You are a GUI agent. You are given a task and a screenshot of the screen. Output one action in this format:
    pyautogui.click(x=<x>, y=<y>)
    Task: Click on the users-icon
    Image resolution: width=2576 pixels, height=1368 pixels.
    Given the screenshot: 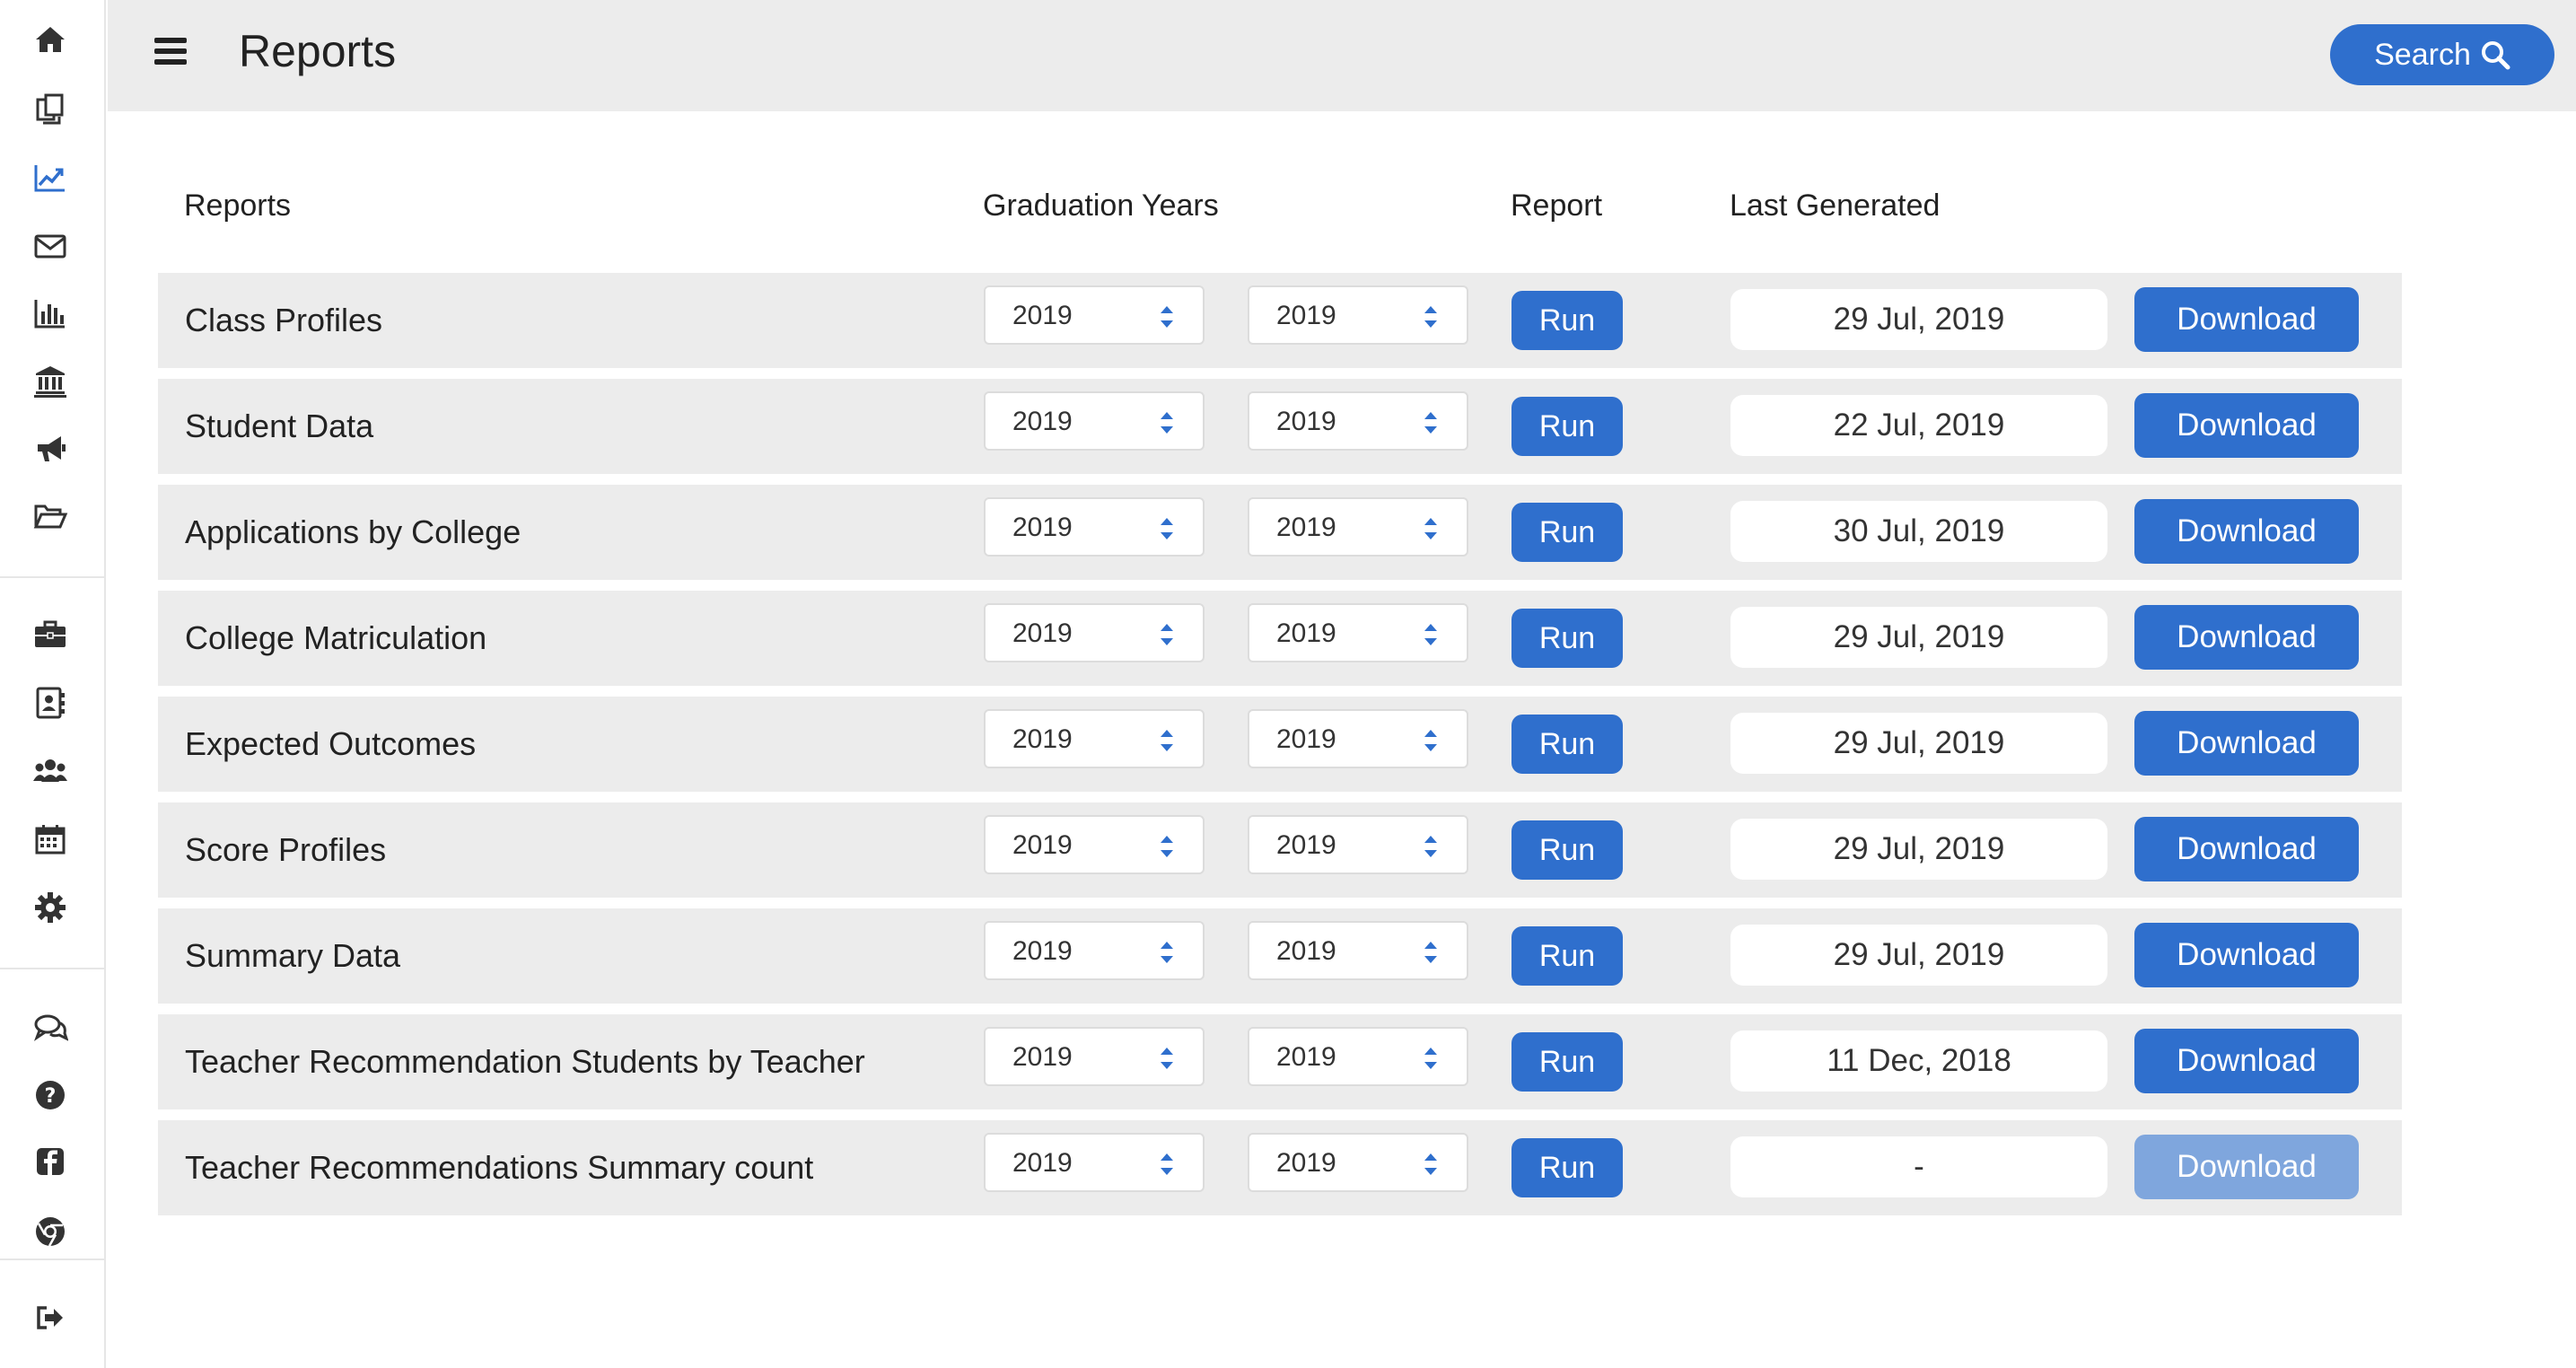 What is the action you would take?
    pyautogui.click(x=50, y=771)
    